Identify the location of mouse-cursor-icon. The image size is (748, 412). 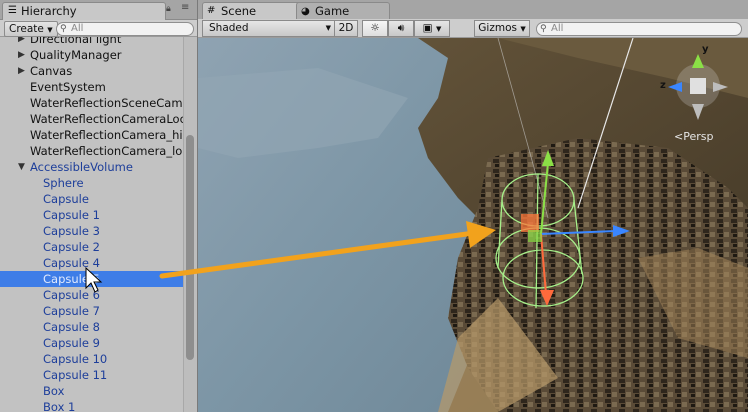
(94, 279).